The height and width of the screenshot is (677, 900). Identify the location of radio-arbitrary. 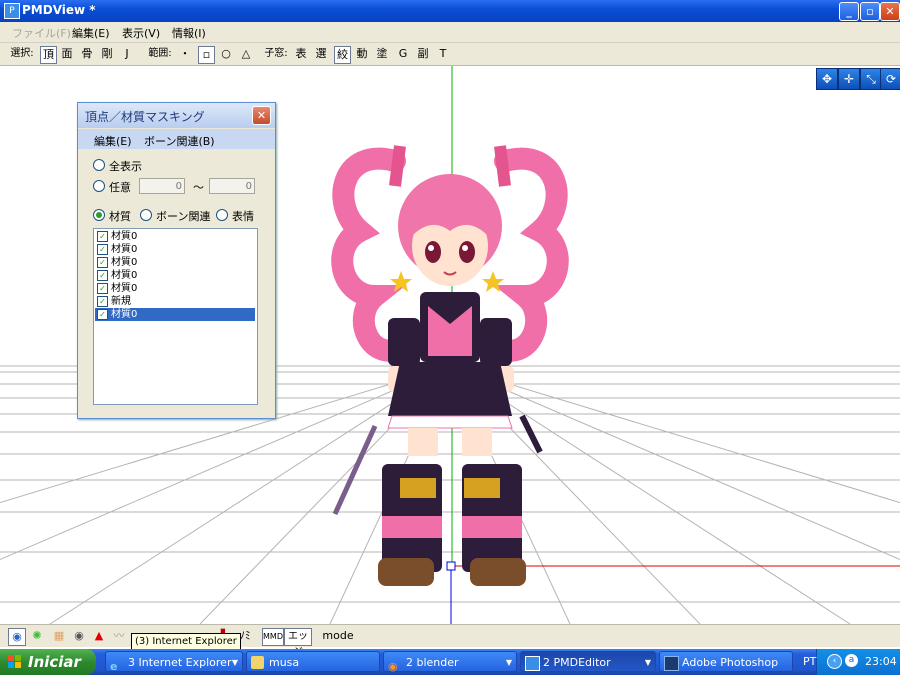
(99, 186).